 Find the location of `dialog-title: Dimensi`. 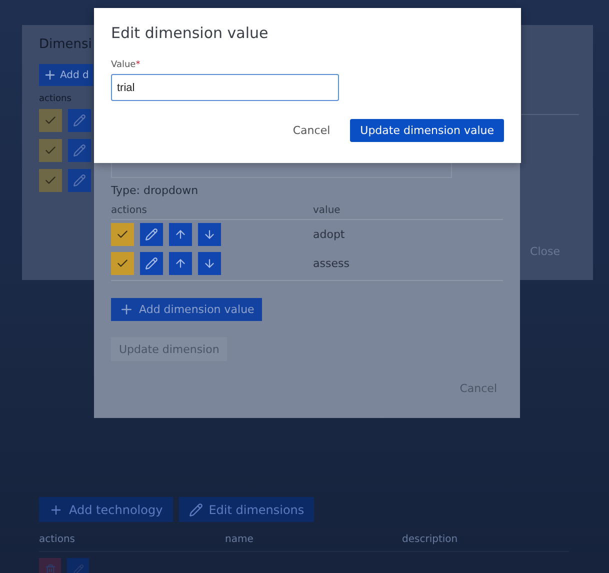

dialog-title: Dimensi is located at coordinates (66, 44).